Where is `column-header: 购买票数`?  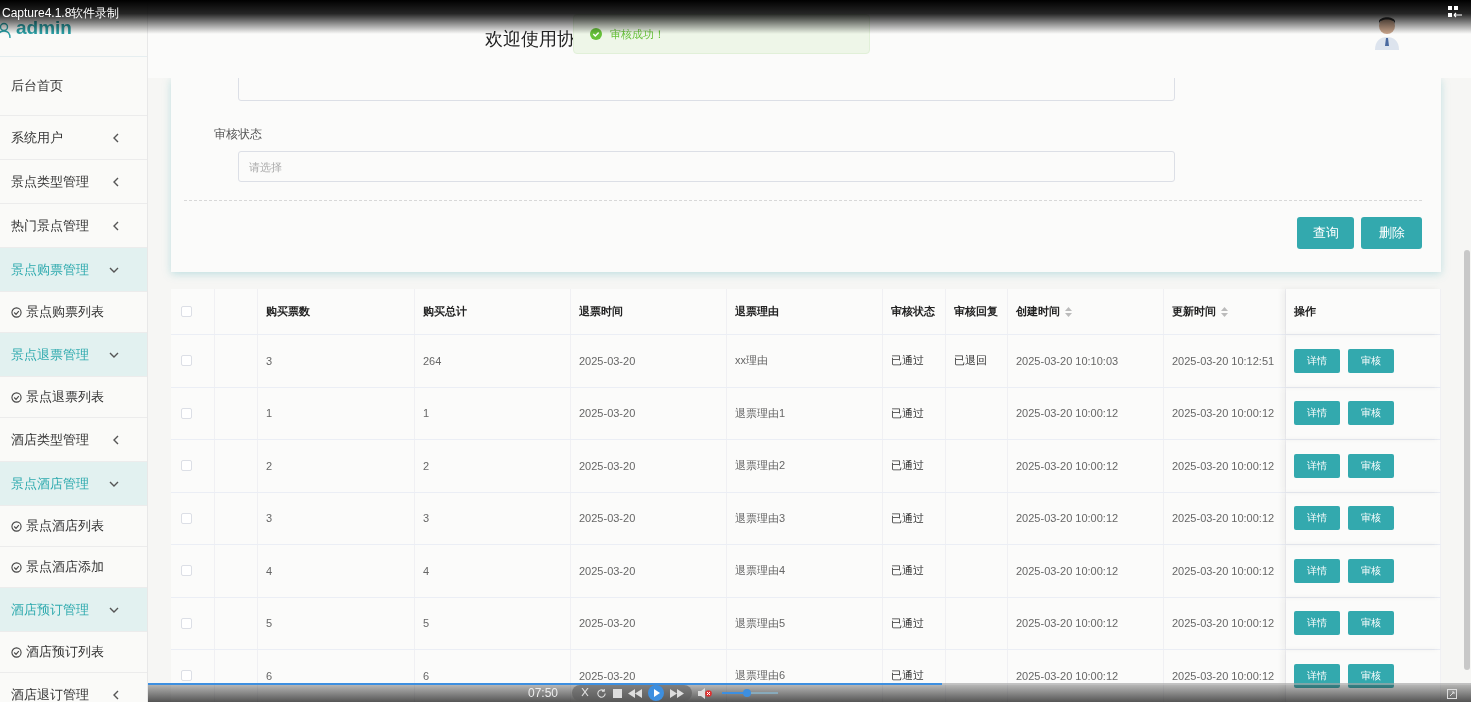 column-header: 购买票数 is located at coordinates (288, 311).